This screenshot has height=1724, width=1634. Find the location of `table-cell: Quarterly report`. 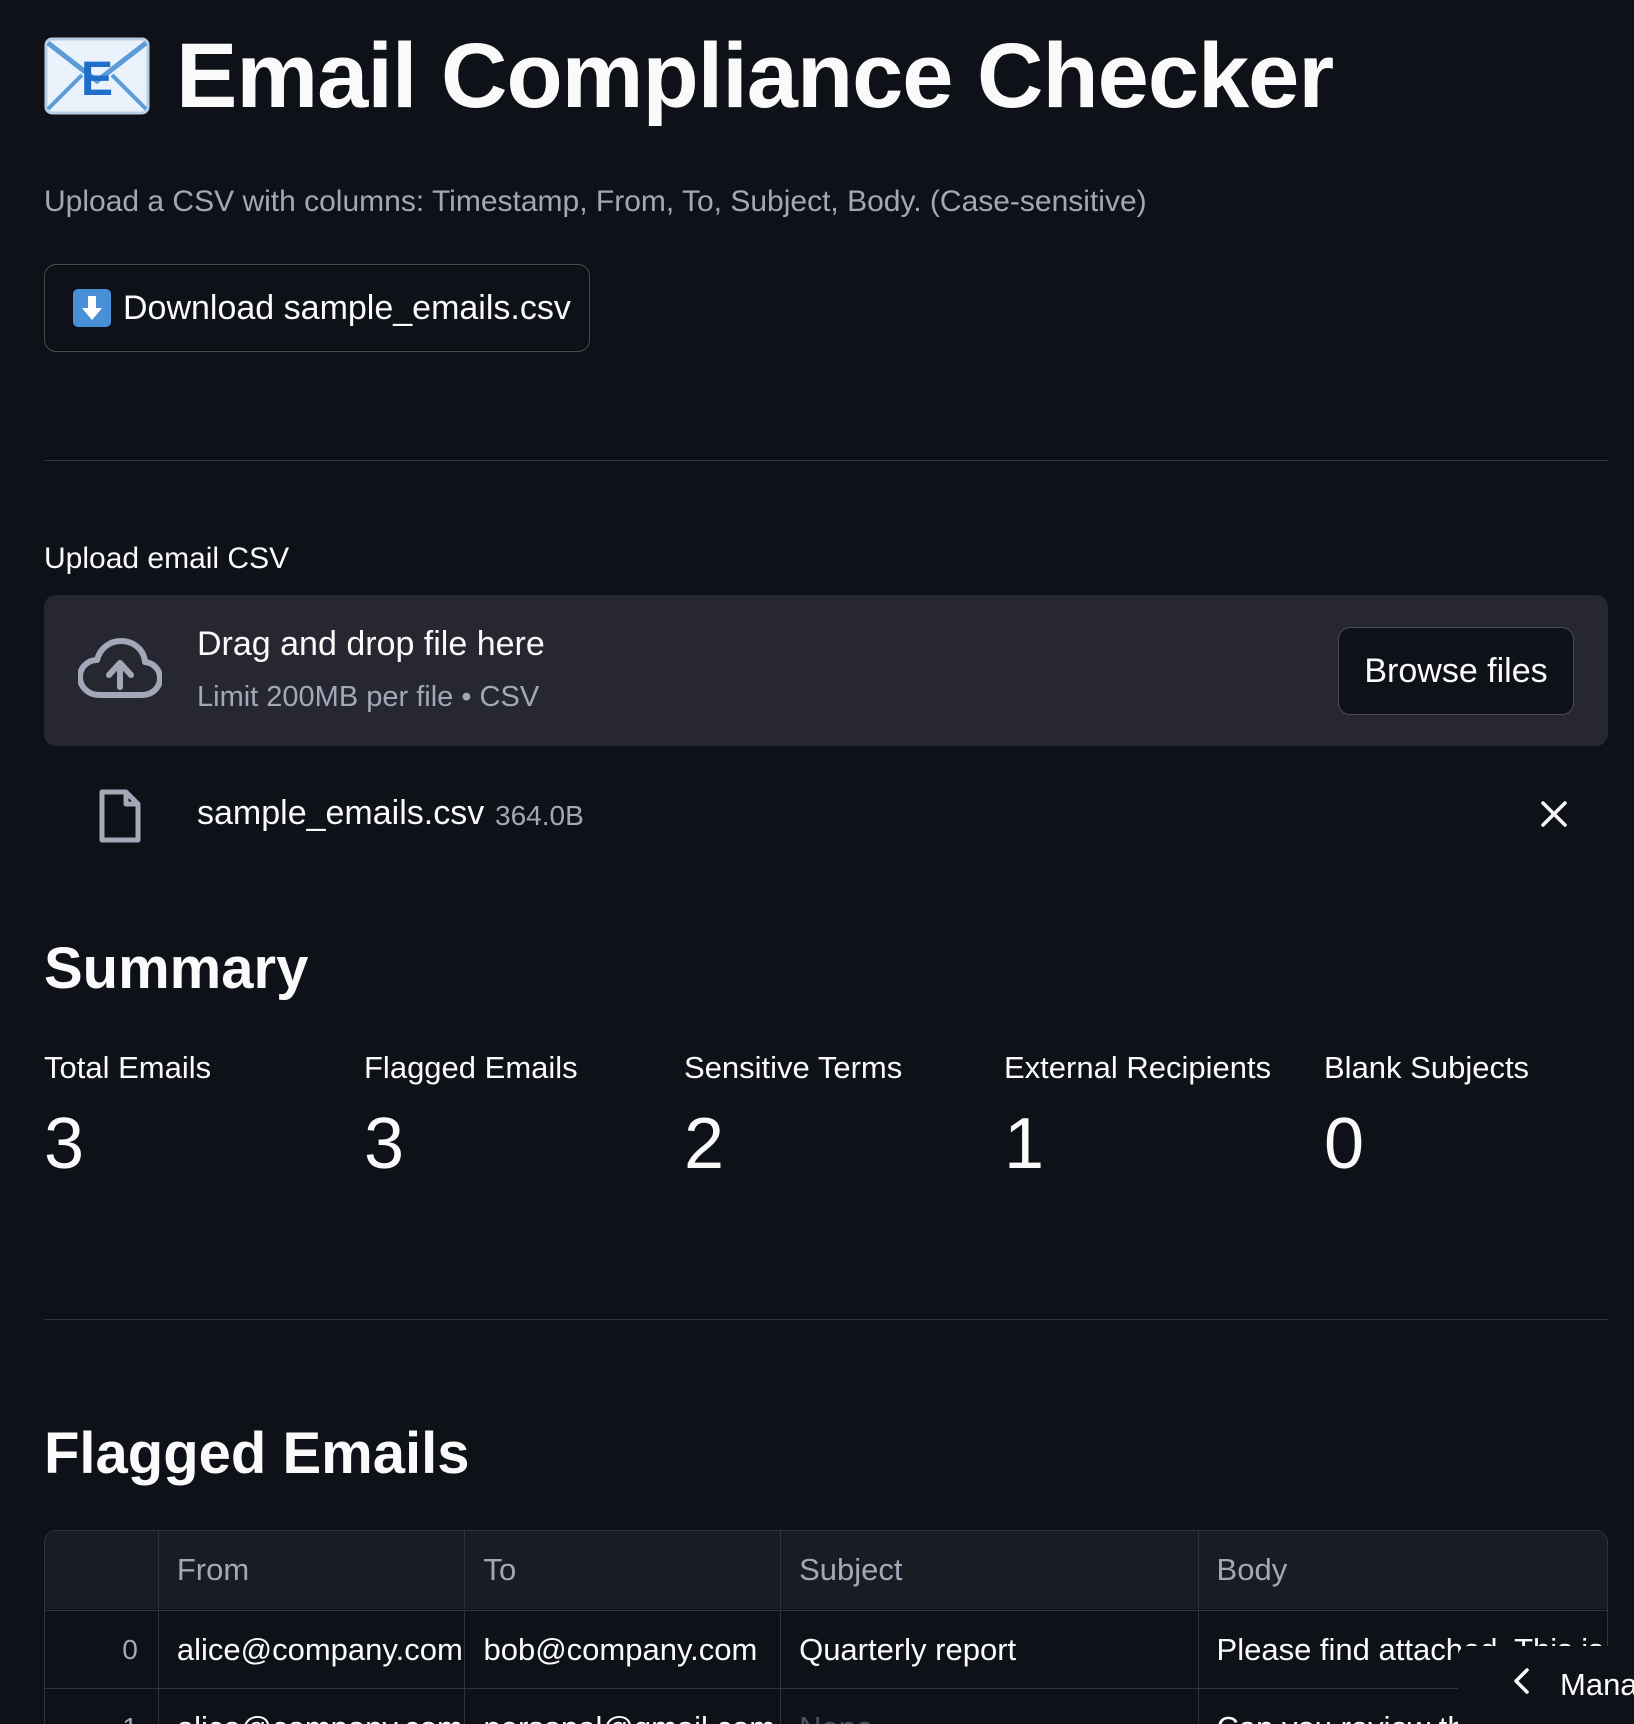

table-cell: Quarterly report is located at coordinates (990, 1650).